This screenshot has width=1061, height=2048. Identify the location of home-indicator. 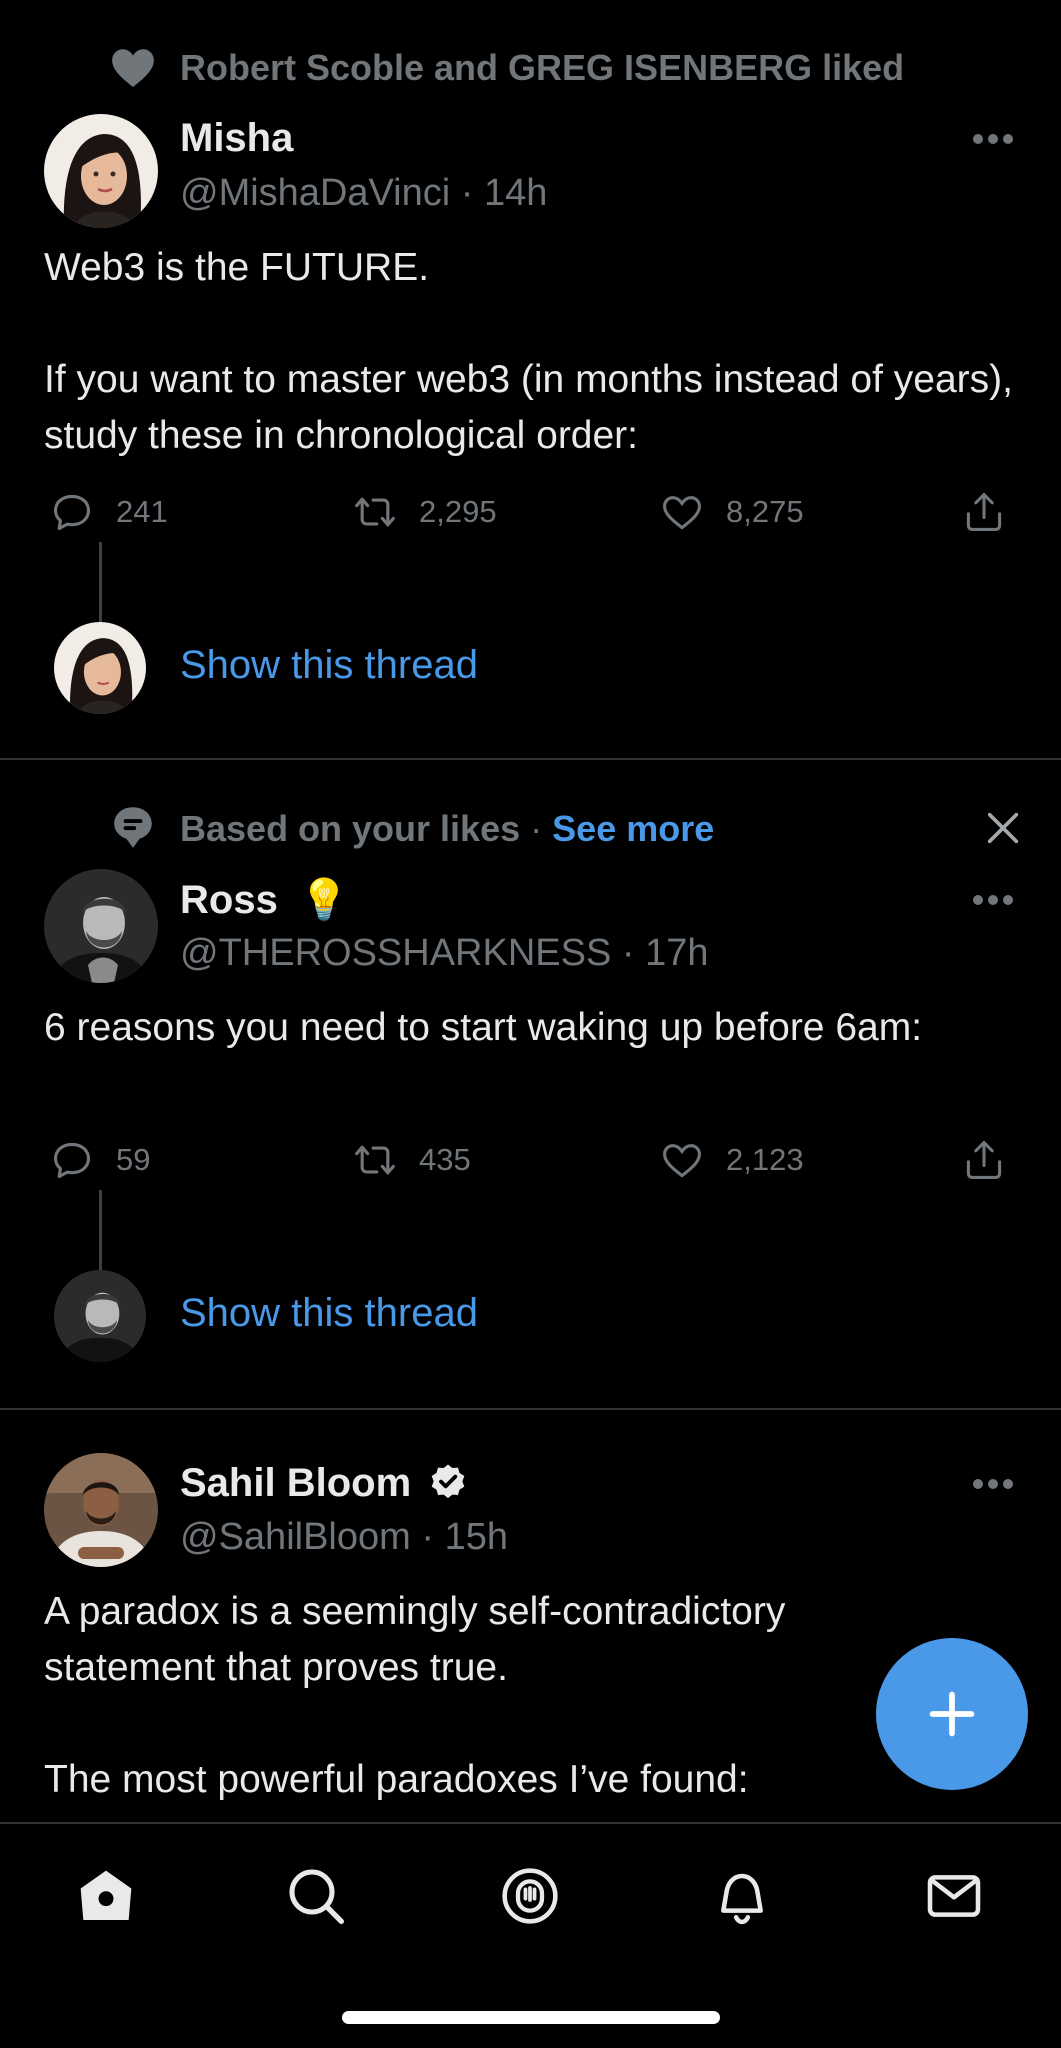
(531, 2017).